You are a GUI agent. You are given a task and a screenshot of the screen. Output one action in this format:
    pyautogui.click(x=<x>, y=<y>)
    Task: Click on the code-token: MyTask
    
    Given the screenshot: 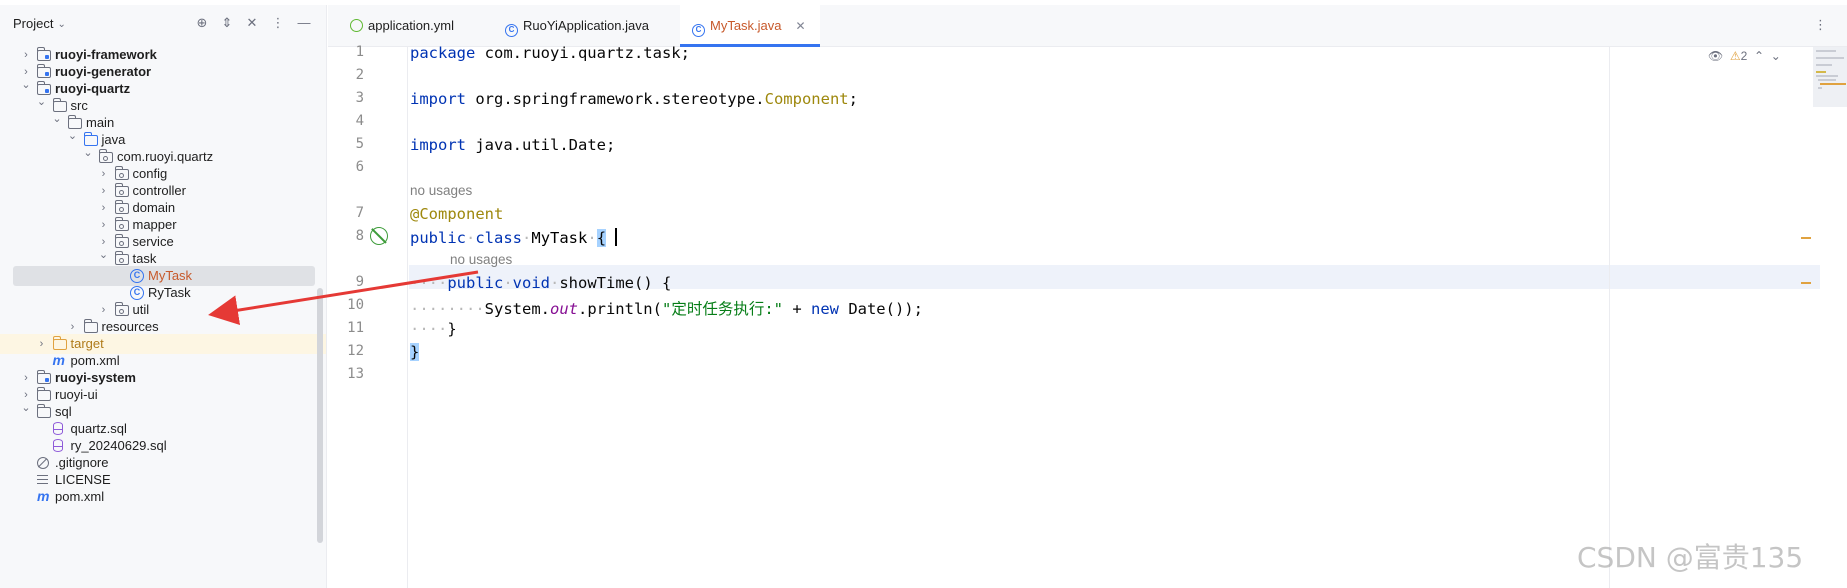 What is the action you would take?
    pyautogui.click(x=559, y=238)
    